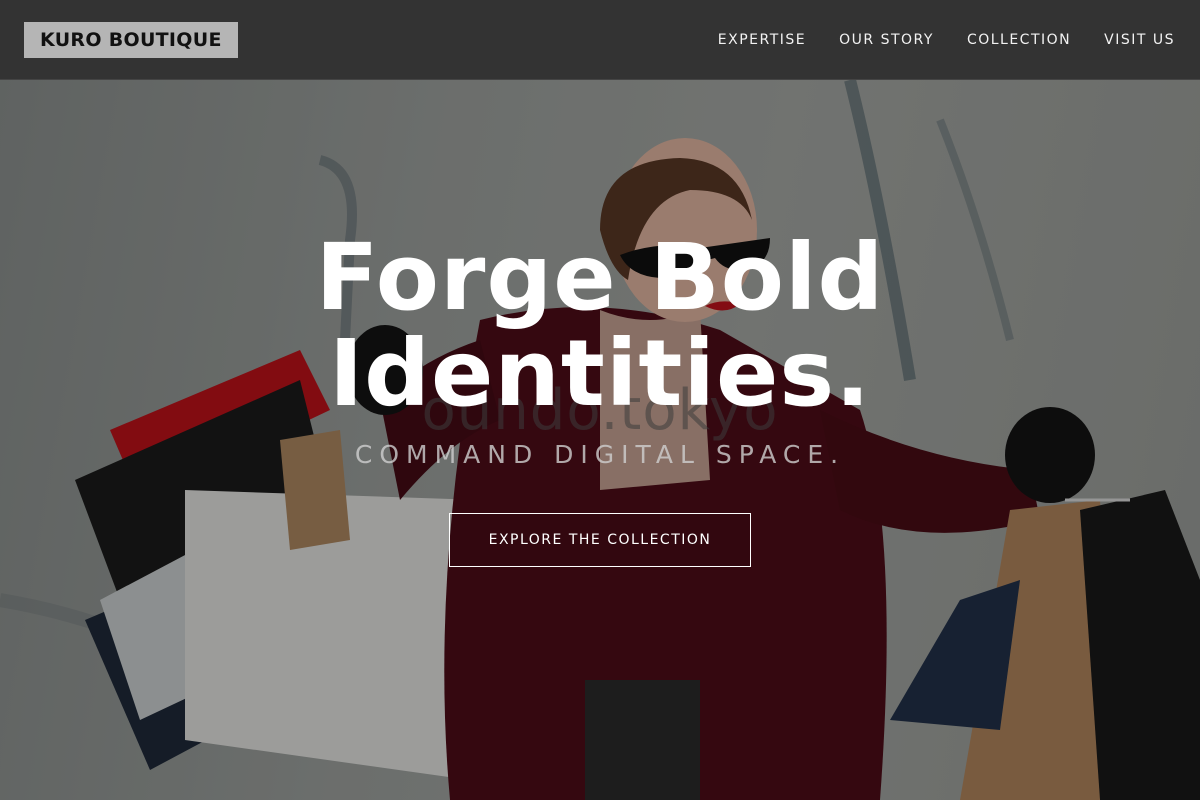 Image resolution: width=1200 pixels, height=800 pixels. I want to click on explore-collection-button: EXPLORE THE COLLECTION, so click(600, 540).